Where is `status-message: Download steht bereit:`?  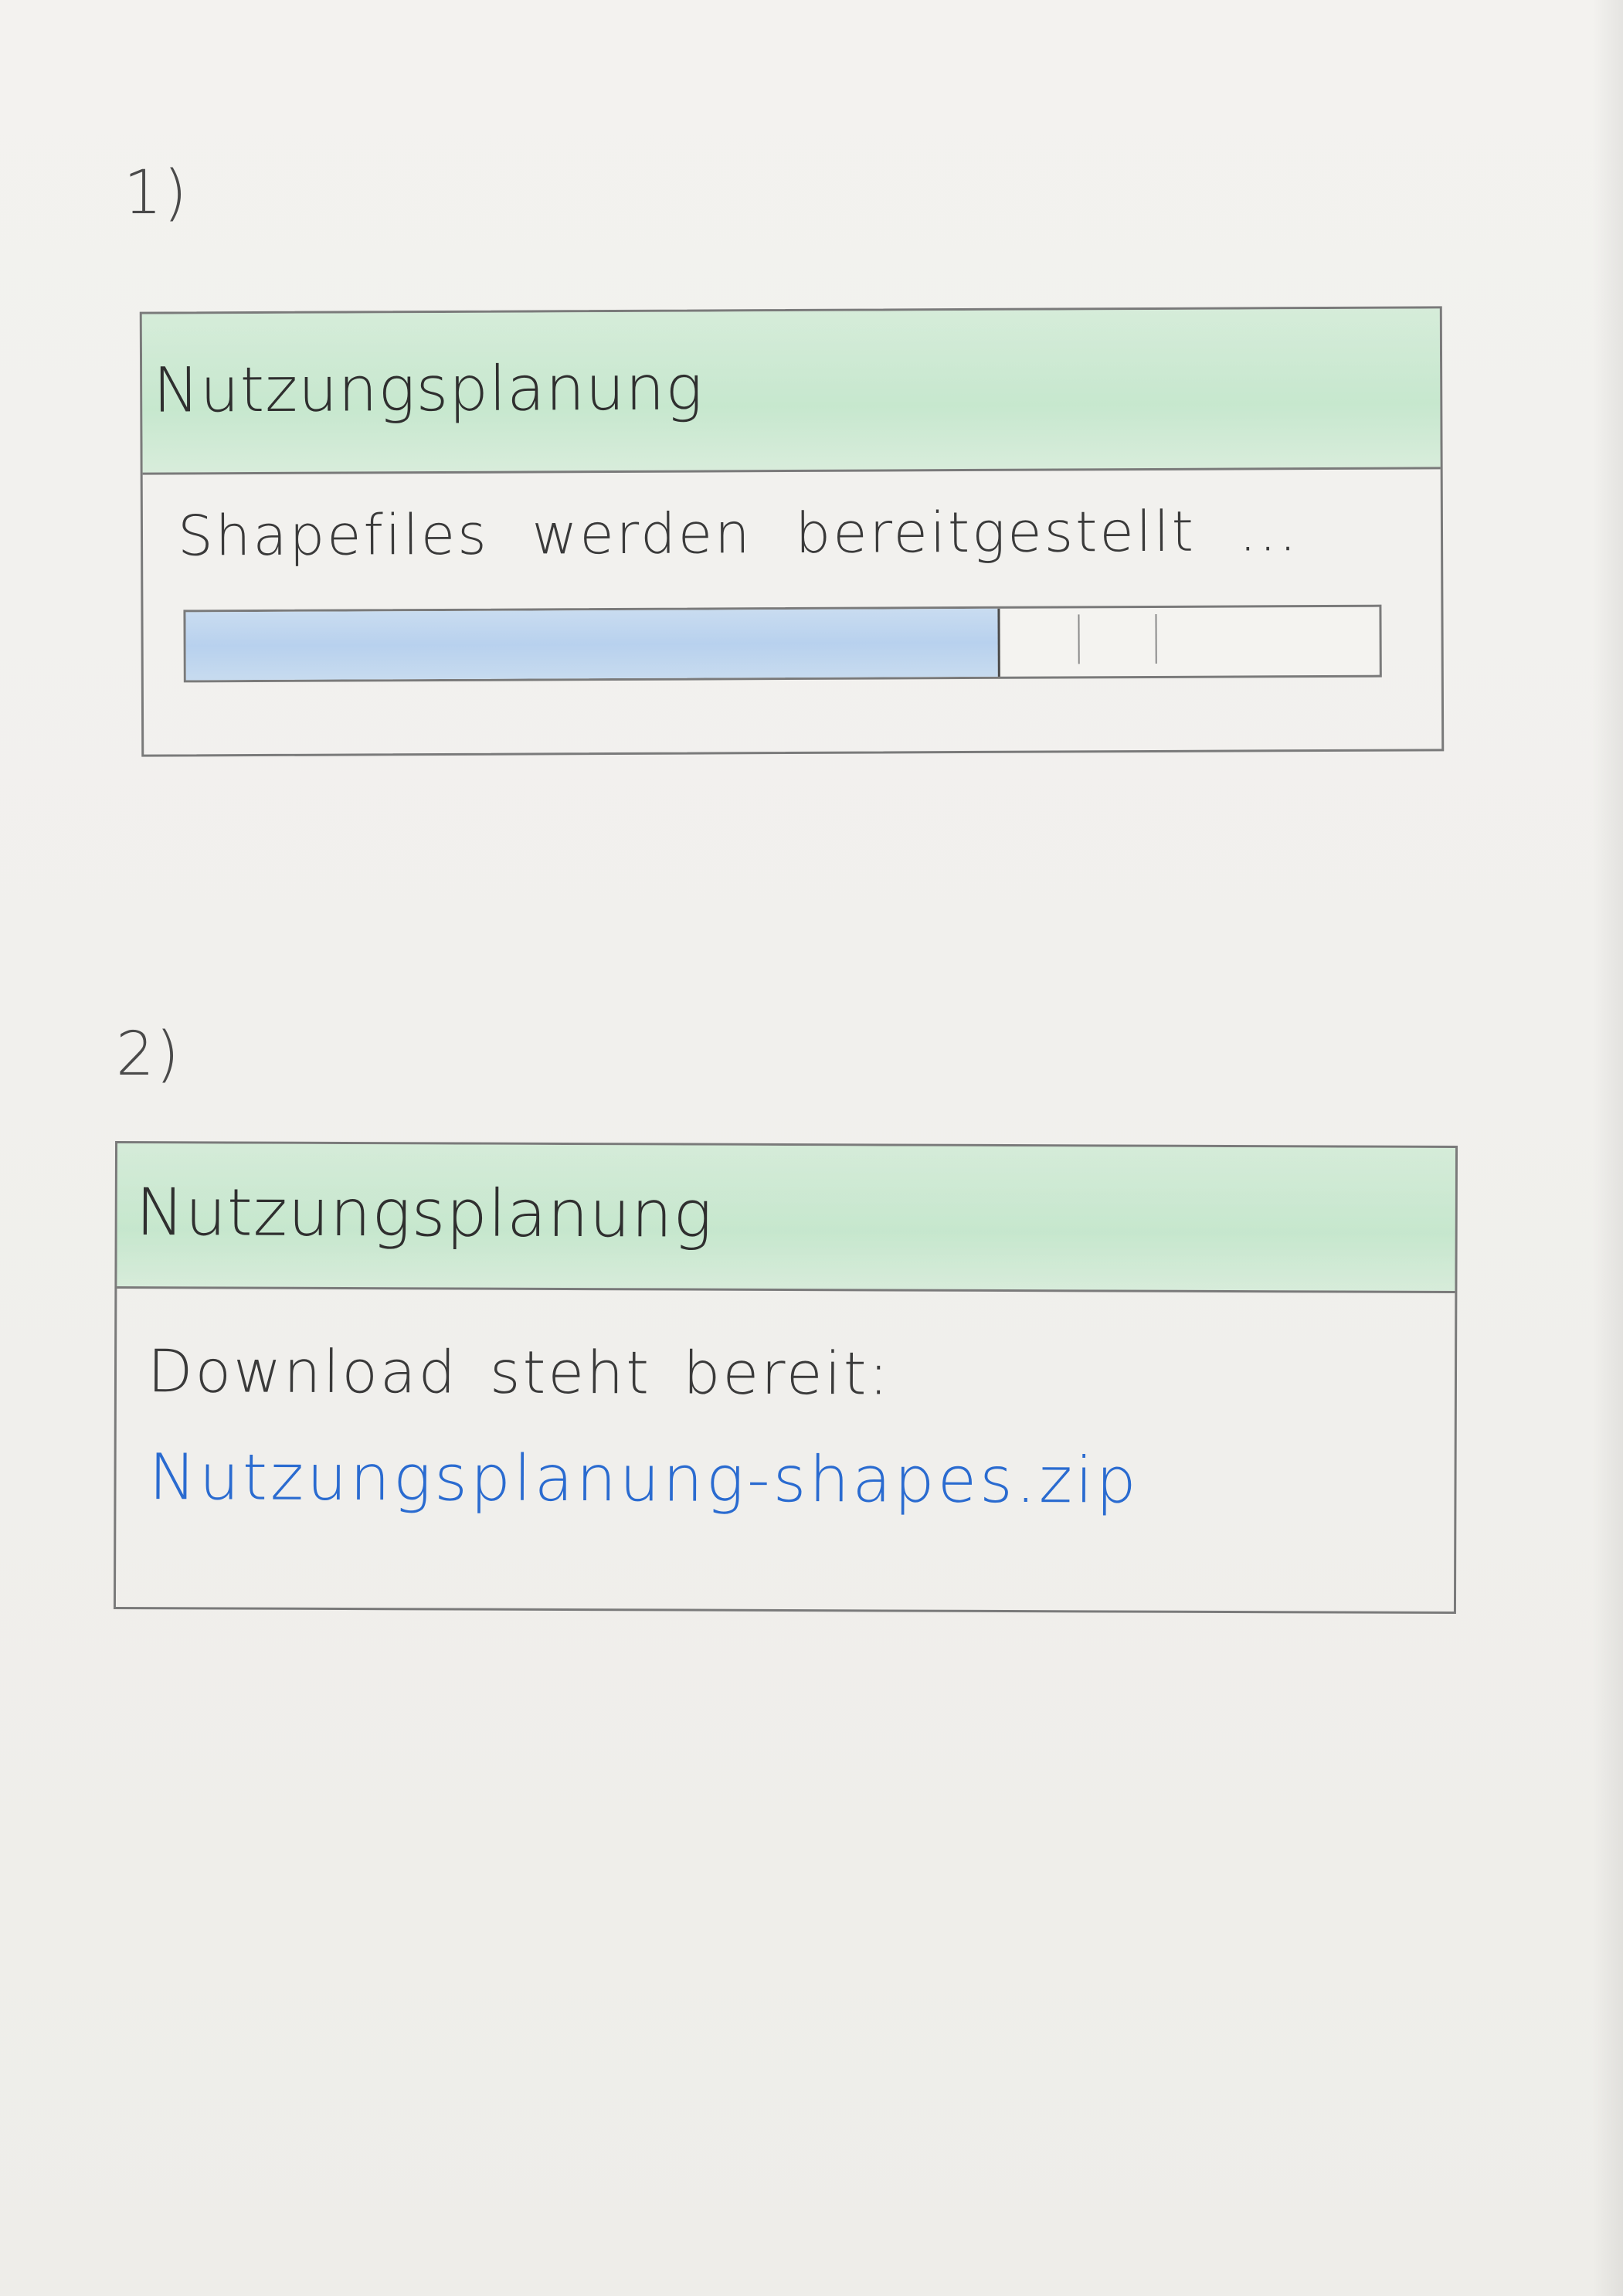
status-message: Download steht bereit: is located at coordinates (519, 1372).